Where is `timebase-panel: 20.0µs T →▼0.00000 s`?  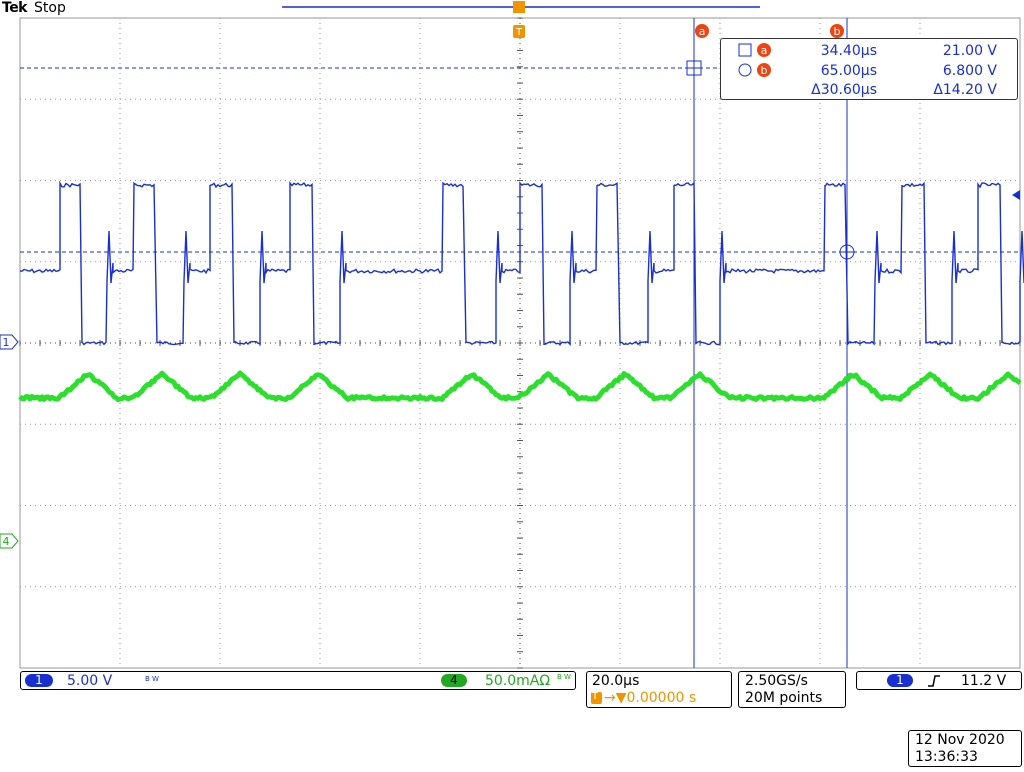 timebase-panel: 20.0µs T →▼0.00000 s is located at coordinates (659, 689).